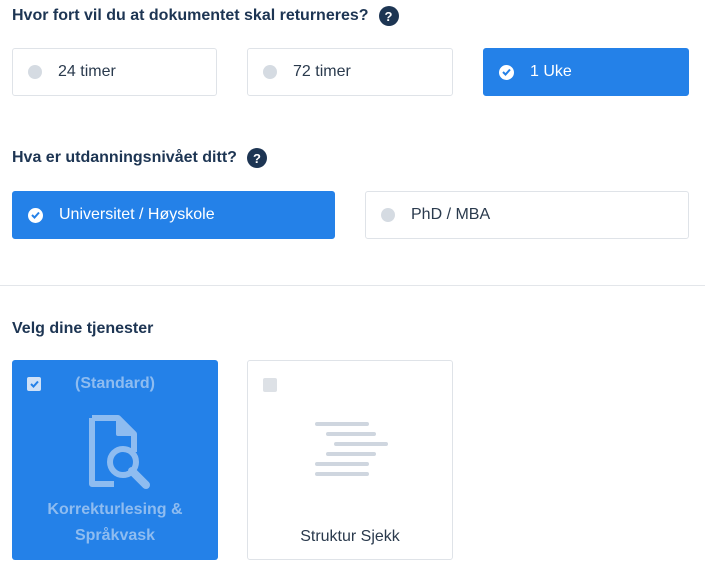 This screenshot has width=705, height=577. I want to click on document-search-icon, so click(119, 452).